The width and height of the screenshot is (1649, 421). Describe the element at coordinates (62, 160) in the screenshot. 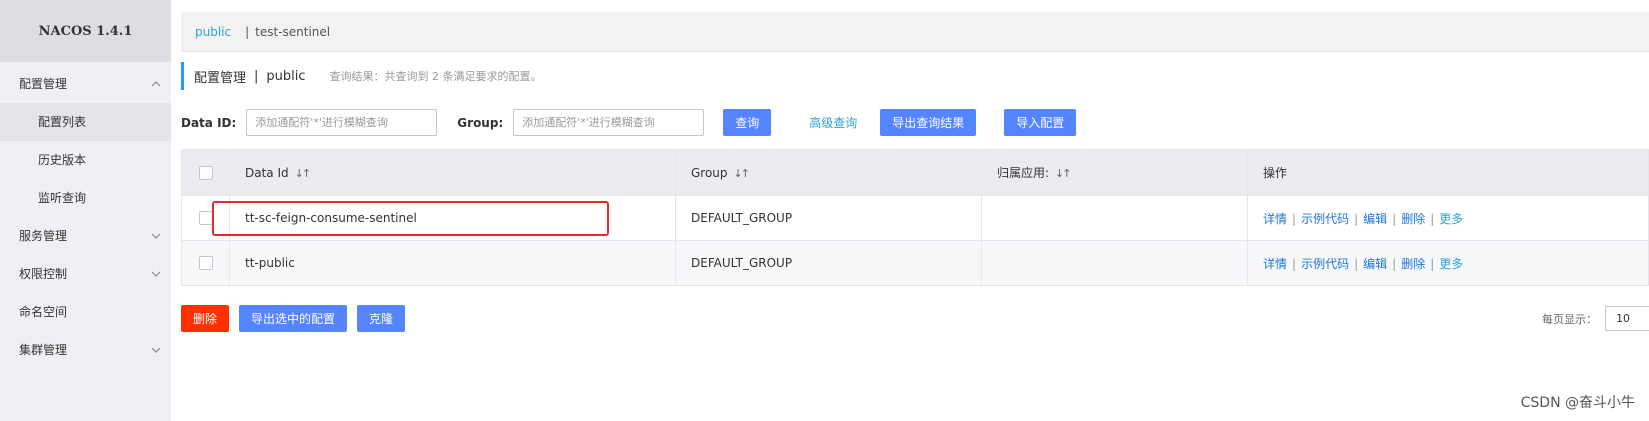

I see `sidebar-item-label: 历史版本` at that location.